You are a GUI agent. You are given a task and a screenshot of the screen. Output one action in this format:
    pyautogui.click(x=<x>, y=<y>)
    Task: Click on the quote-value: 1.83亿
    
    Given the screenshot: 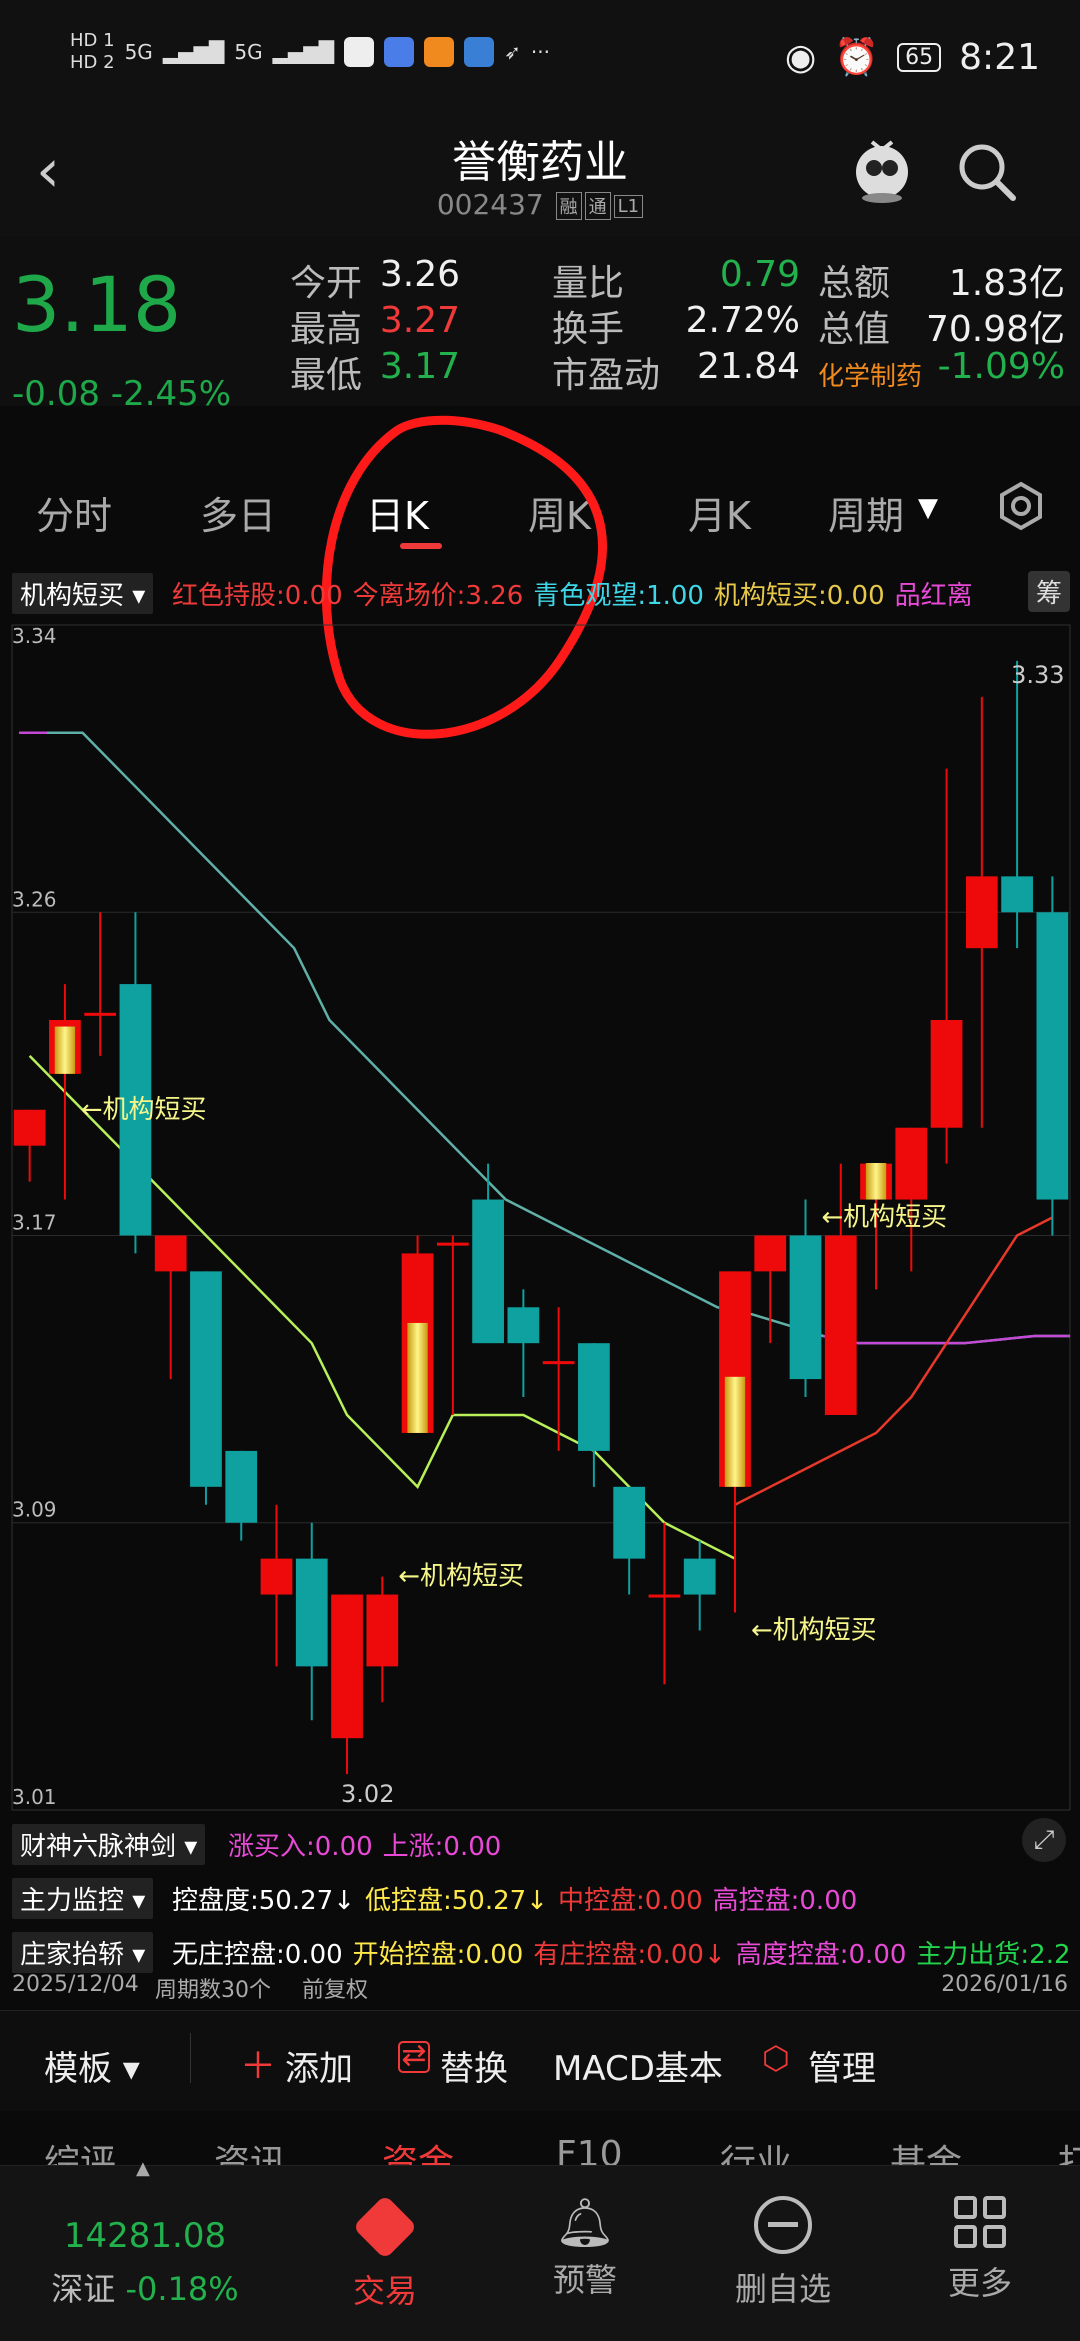 What is the action you would take?
    pyautogui.click(x=1006, y=283)
    